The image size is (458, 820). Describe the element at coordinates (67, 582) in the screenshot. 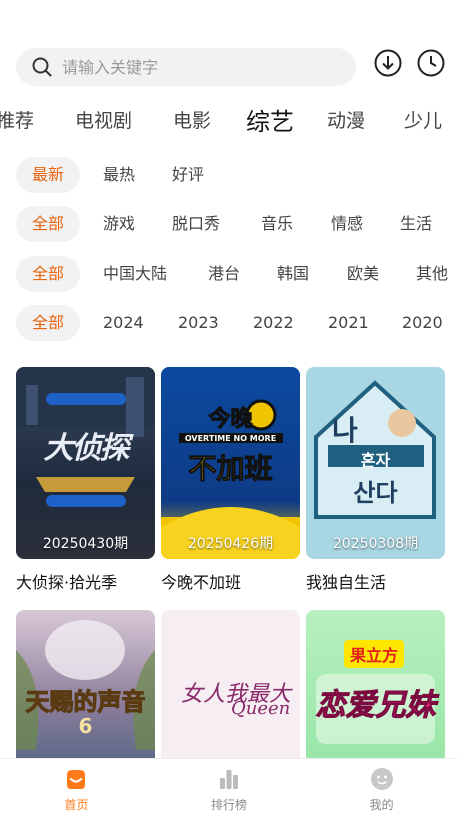

I see `show-title: 大侦探·拾光季` at that location.